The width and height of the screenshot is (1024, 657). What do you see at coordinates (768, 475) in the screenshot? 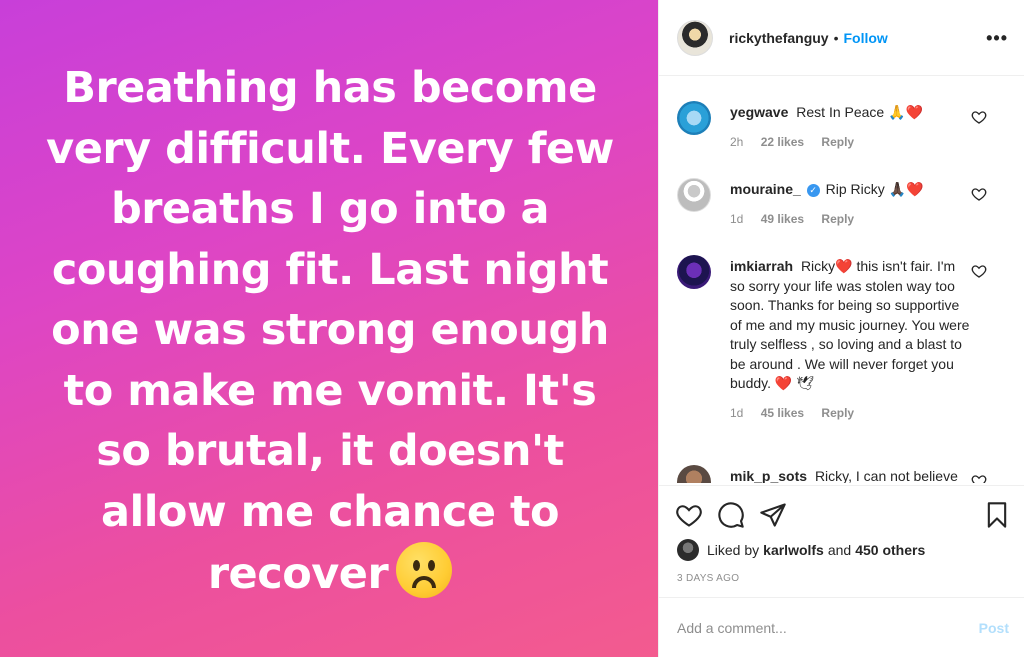
I see `commenter-username: mik_p_sots` at bounding box center [768, 475].